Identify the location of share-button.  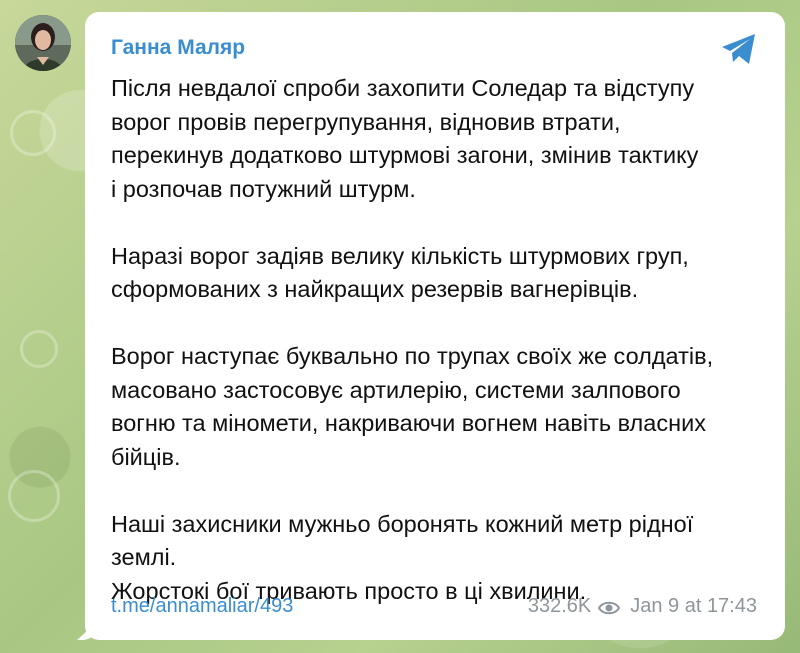
(739, 49).